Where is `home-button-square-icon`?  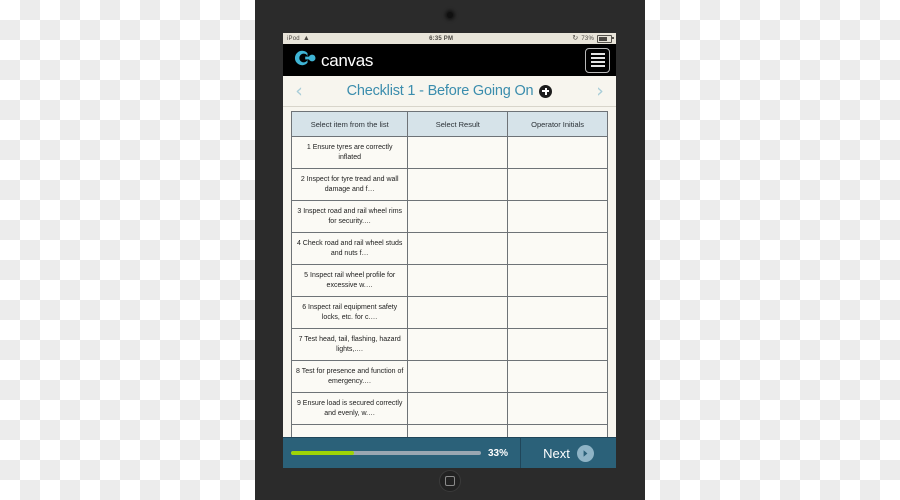 home-button-square-icon is located at coordinates (450, 481).